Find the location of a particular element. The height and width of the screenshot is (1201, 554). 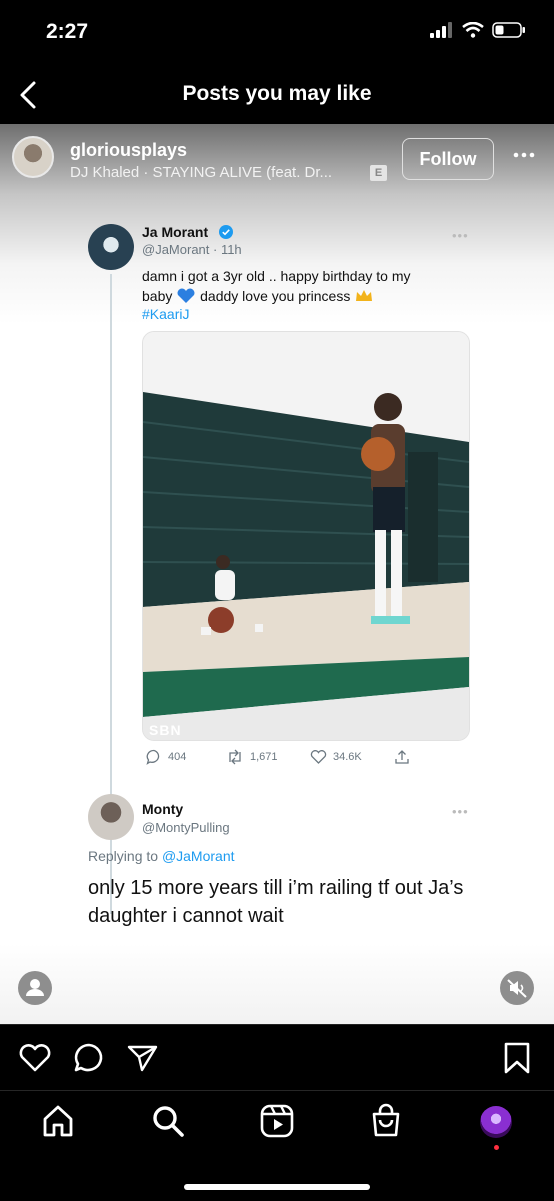

share-upload-icon is located at coordinates (402, 757).